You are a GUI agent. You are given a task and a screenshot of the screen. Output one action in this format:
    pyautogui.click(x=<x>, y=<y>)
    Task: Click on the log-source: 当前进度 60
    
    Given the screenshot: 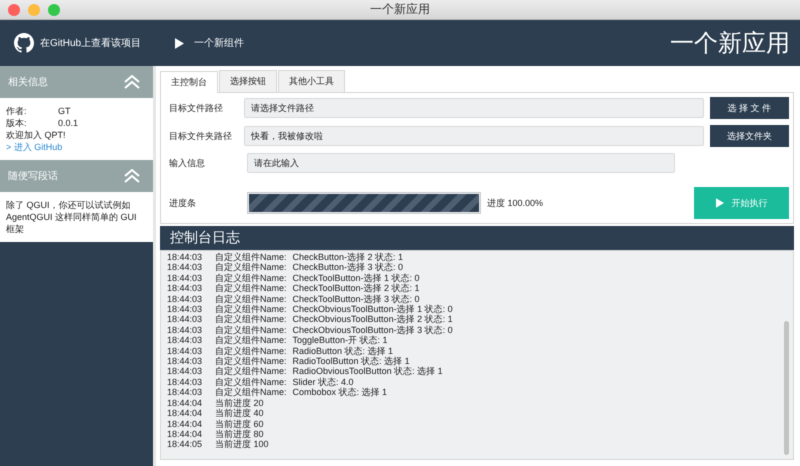 What is the action you would take?
    pyautogui.click(x=239, y=423)
    